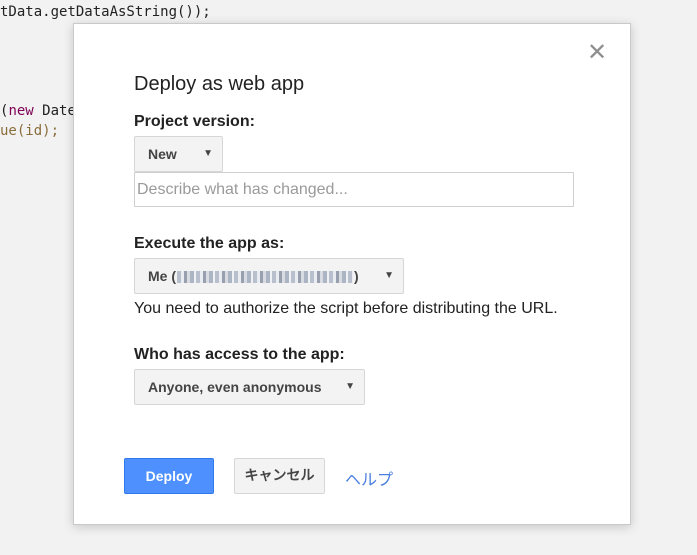  Describe the element at coordinates (209, 243) in the screenshot. I see `execute-as-label: Execute the app as:` at that location.